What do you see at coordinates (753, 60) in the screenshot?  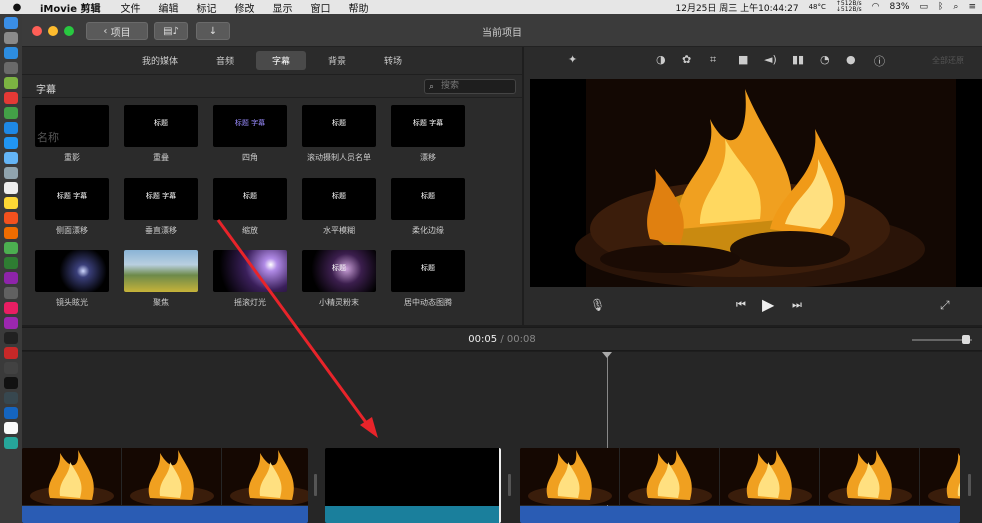 I see `viewer-toolbar: ✦ ◑ ✿ ⌗ ■ ◄) ▮▮ ◔ ● ⓘ 全部还原` at bounding box center [753, 60].